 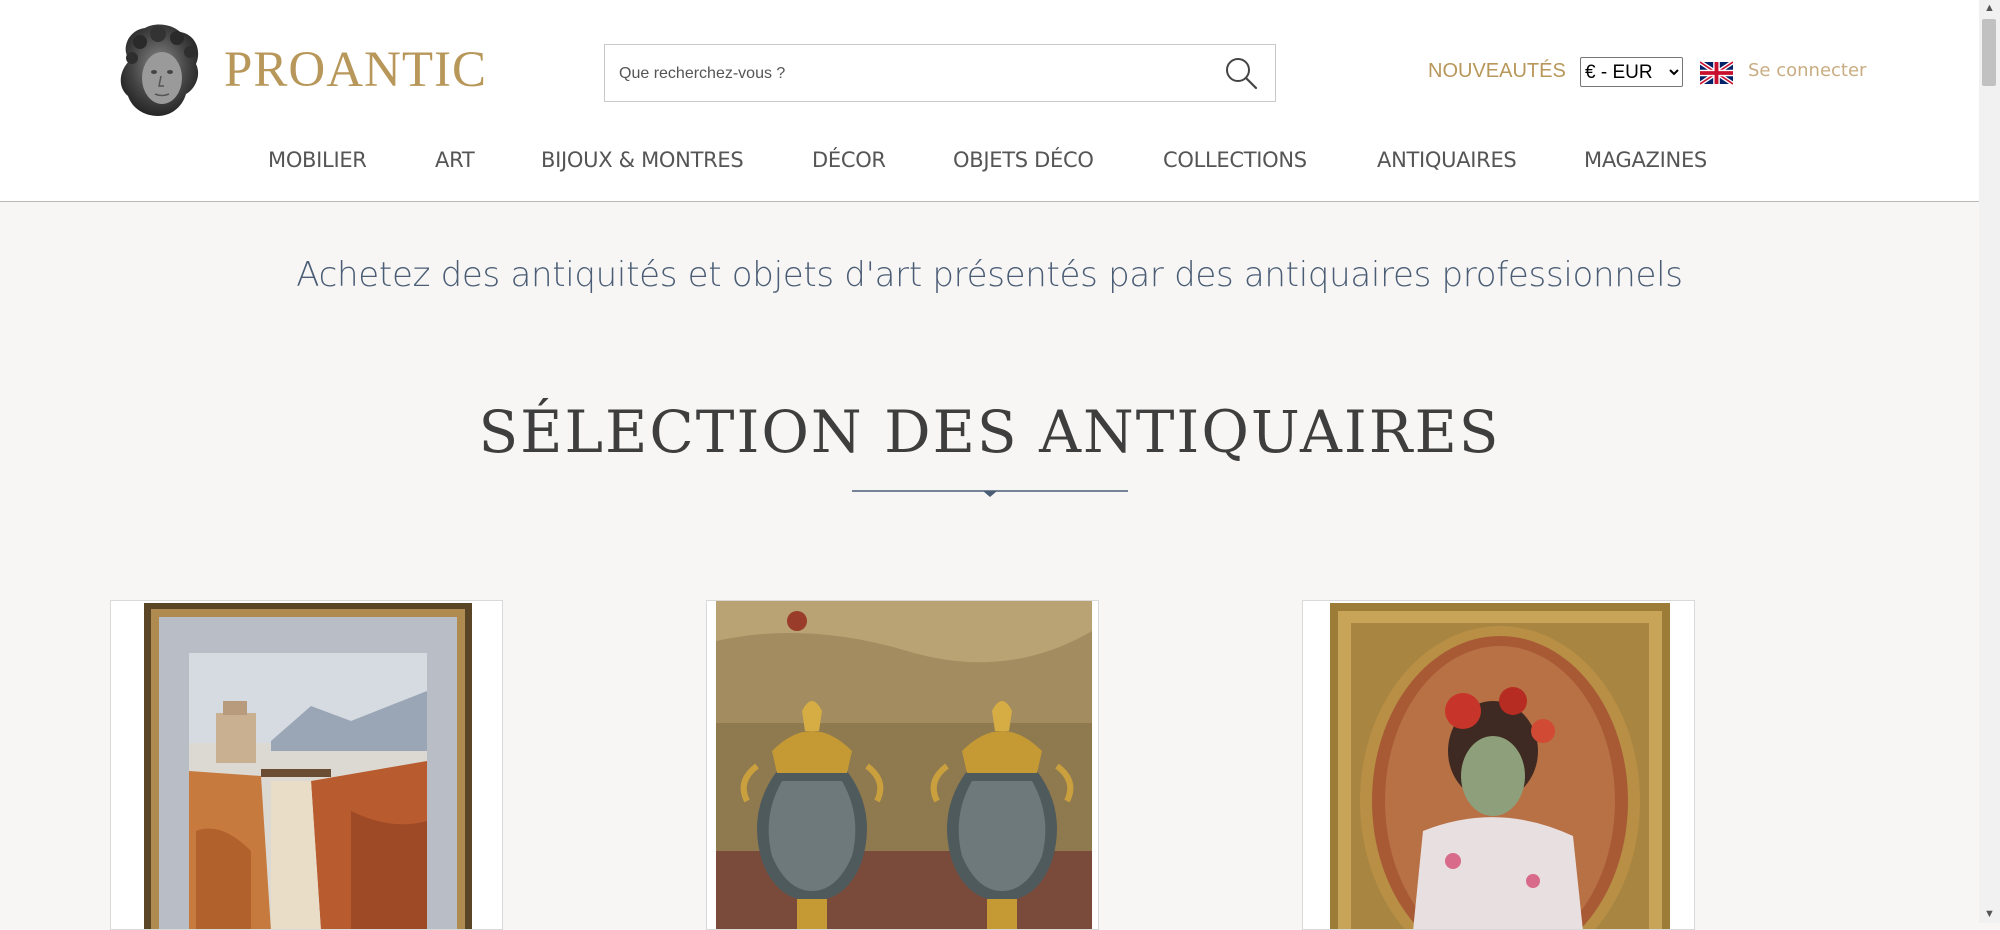 What do you see at coordinates (642, 160) in the screenshot?
I see `nav-item-bijoux-montres: BIJOUX & MONTRES` at bounding box center [642, 160].